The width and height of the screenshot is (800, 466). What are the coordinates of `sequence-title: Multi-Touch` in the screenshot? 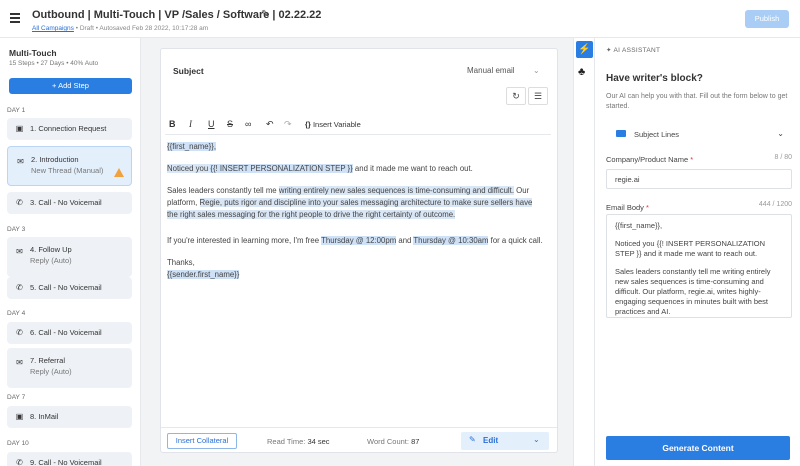 It's located at (33, 53).